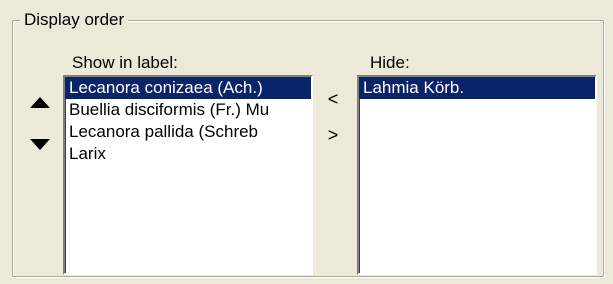  Describe the element at coordinates (188, 132) in the screenshot. I see `list-item: Lecanora pallida (Schreb` at that location.